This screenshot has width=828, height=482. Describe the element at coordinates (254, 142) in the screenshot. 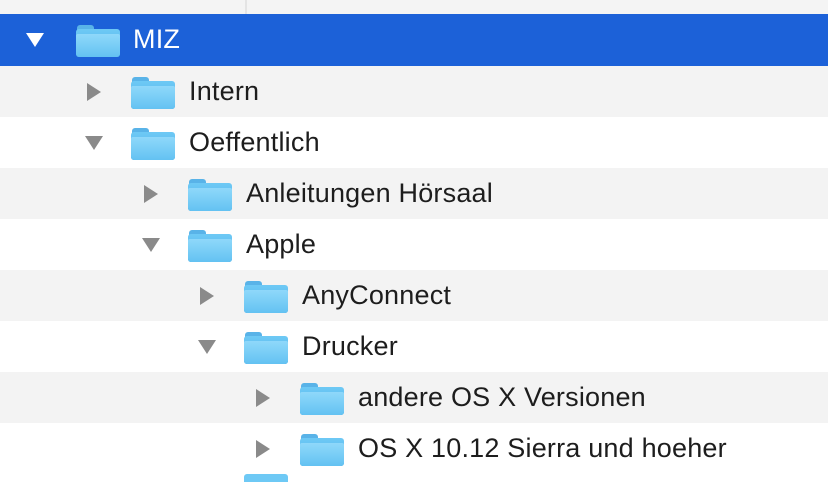

I see `tree-row-label: Oeffentlich` at that location.